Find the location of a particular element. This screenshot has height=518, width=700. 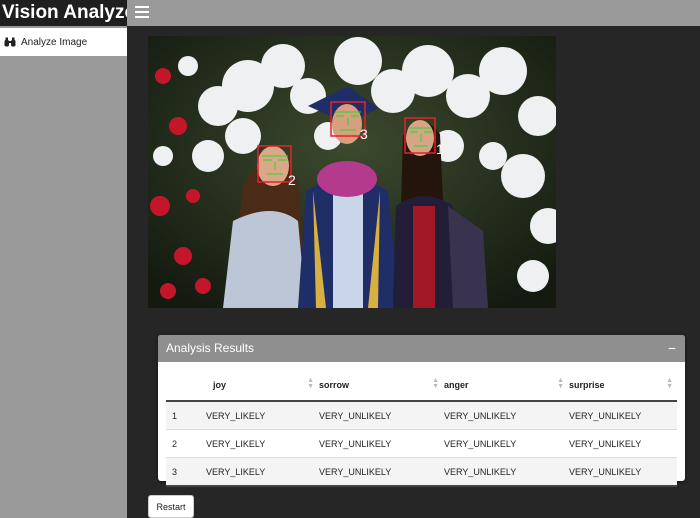

column-header-sorrow: sorrow ▲ ▼ is located at coordinates (380, 386).